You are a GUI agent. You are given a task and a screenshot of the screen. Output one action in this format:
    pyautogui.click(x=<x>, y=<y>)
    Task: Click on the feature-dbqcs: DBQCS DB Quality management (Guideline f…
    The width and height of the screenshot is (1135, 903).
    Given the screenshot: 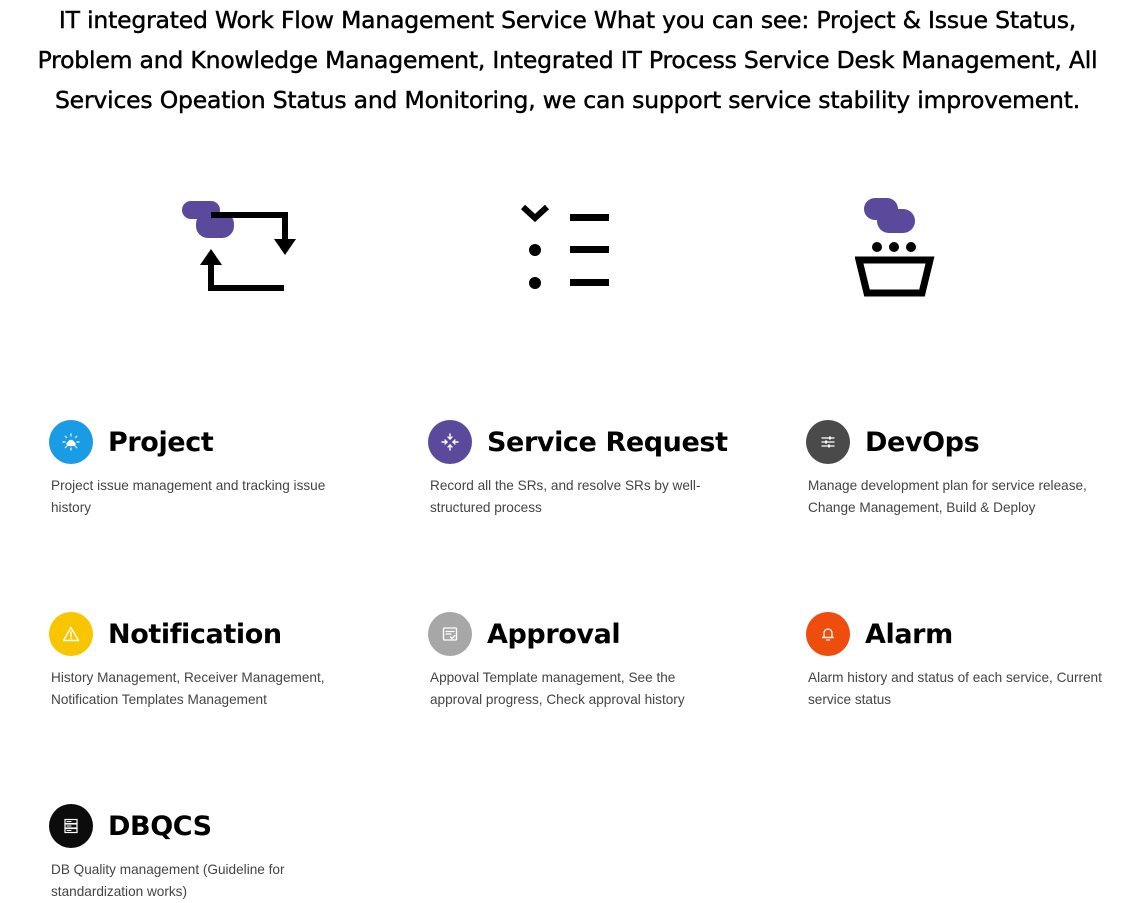 What is the action you would take?
    pyautogui.click(x=209, y=853)
    